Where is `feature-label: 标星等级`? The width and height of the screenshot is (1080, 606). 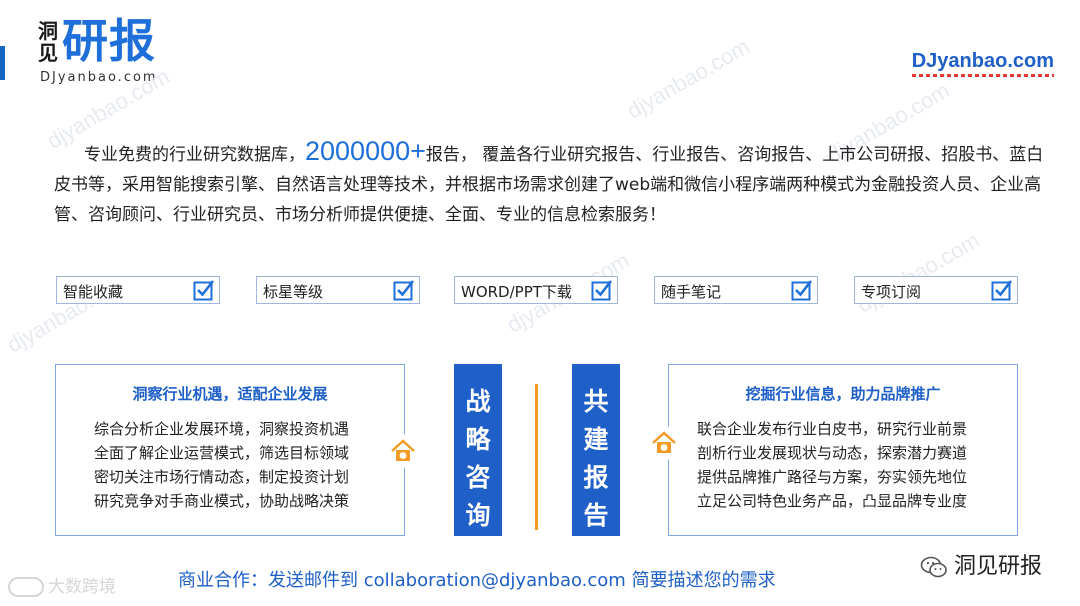 feature-label: 标星等级 is located at coordinates (293, 292).